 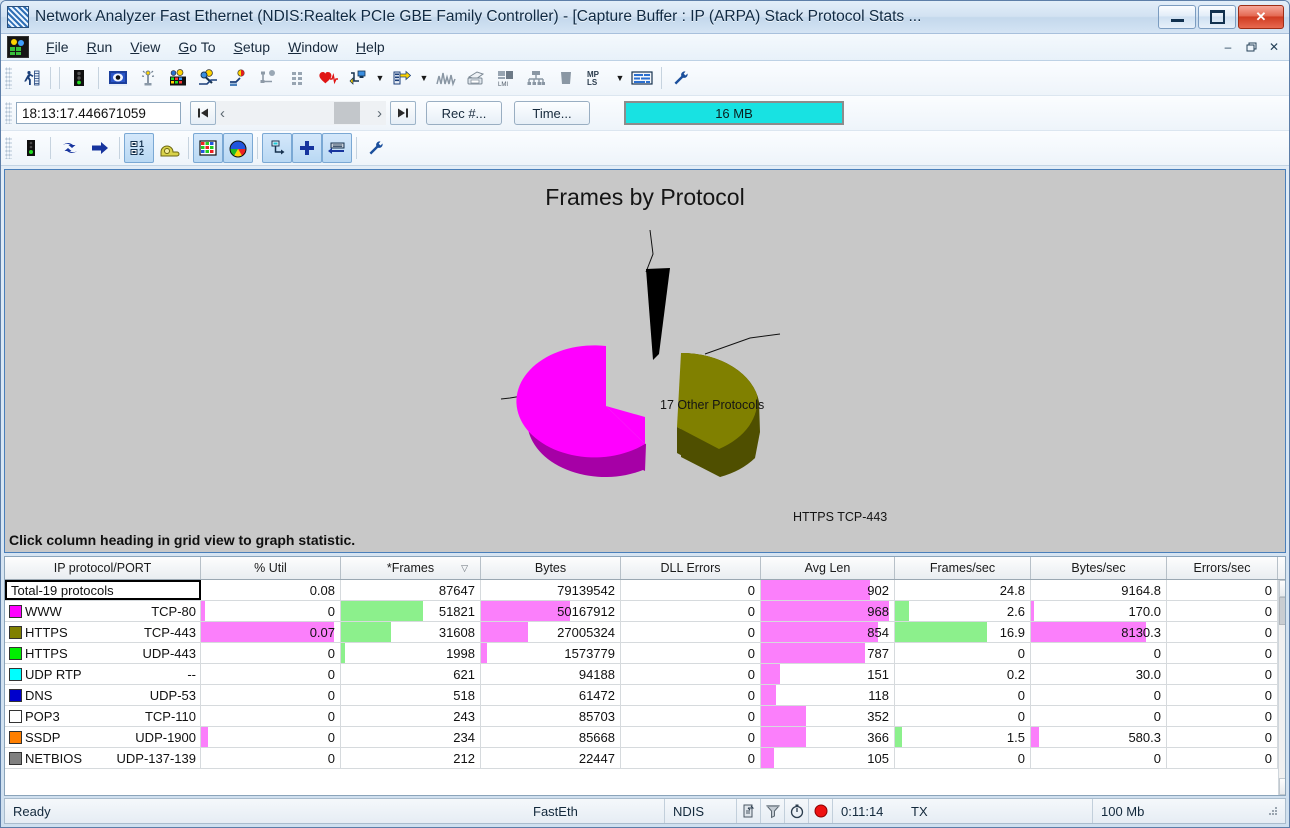 I want to click on packet-color-icon, so click(x=238, y=78).